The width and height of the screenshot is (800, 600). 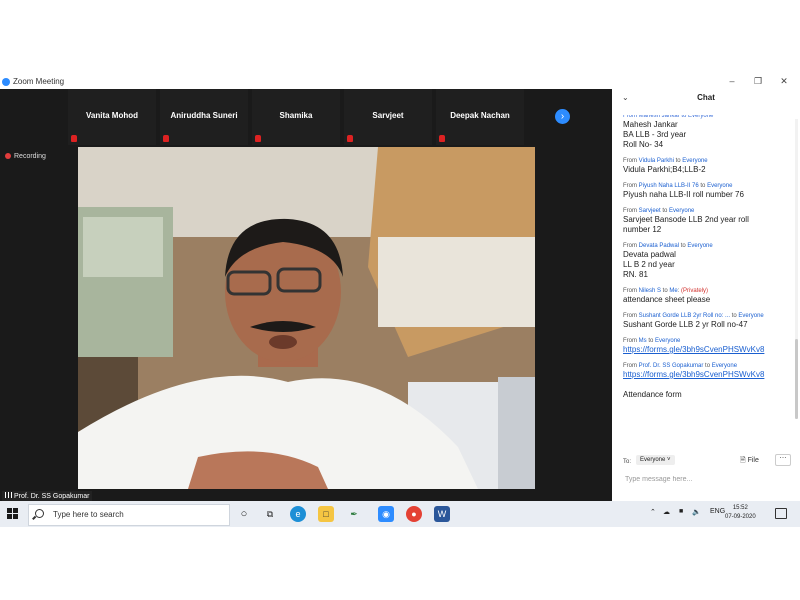 I want to click on participant-name: Aniruddha Suneri, so click(x=204, y=115).